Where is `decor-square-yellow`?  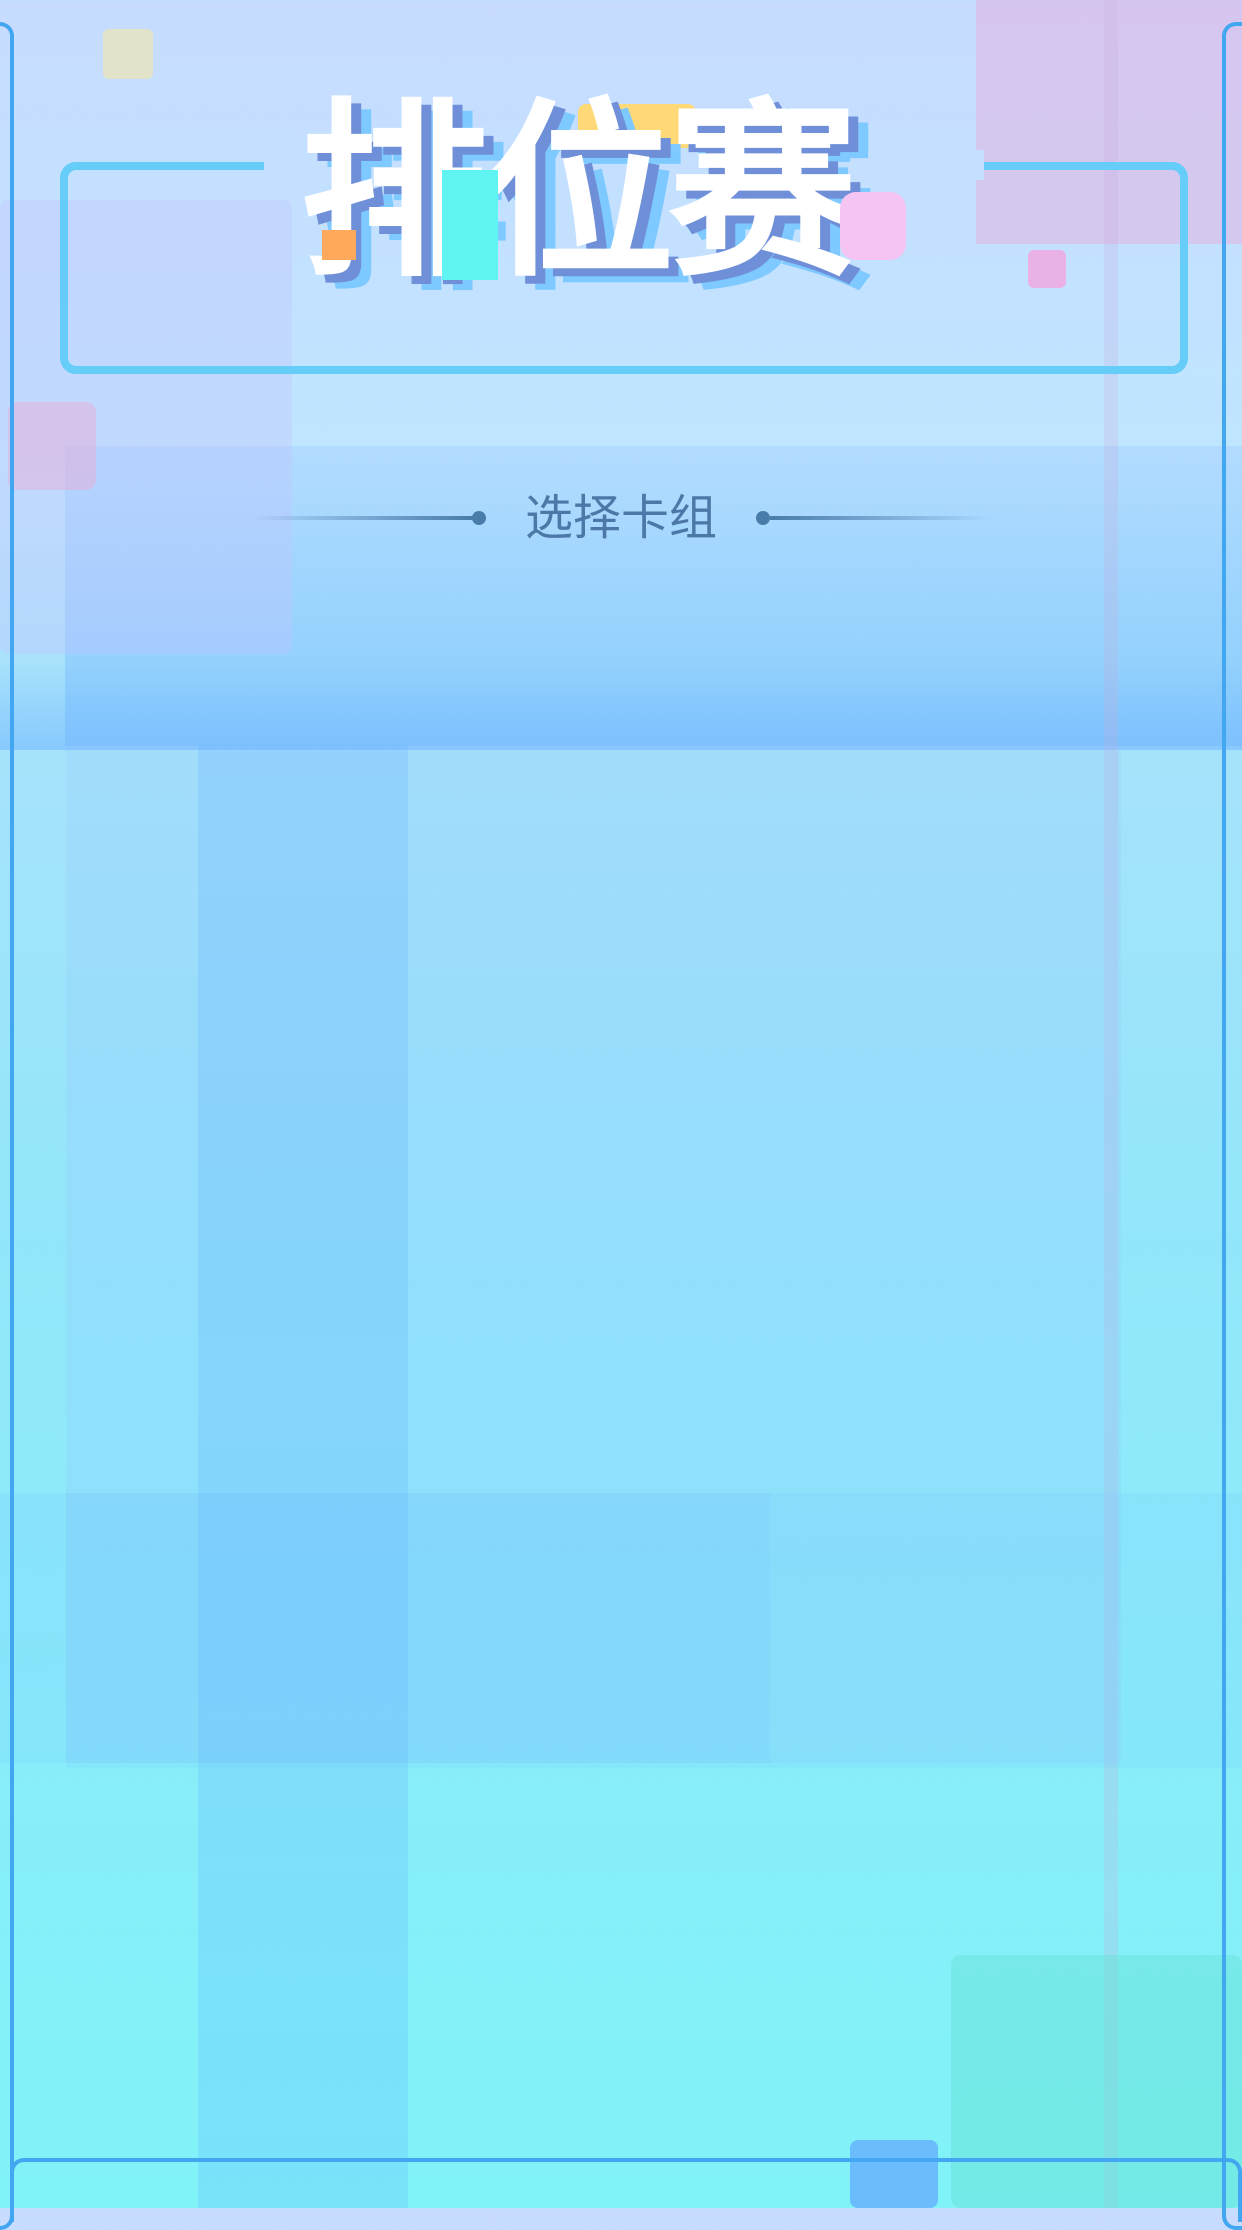 decor-square-yellow is located at coordinates (128, 54).